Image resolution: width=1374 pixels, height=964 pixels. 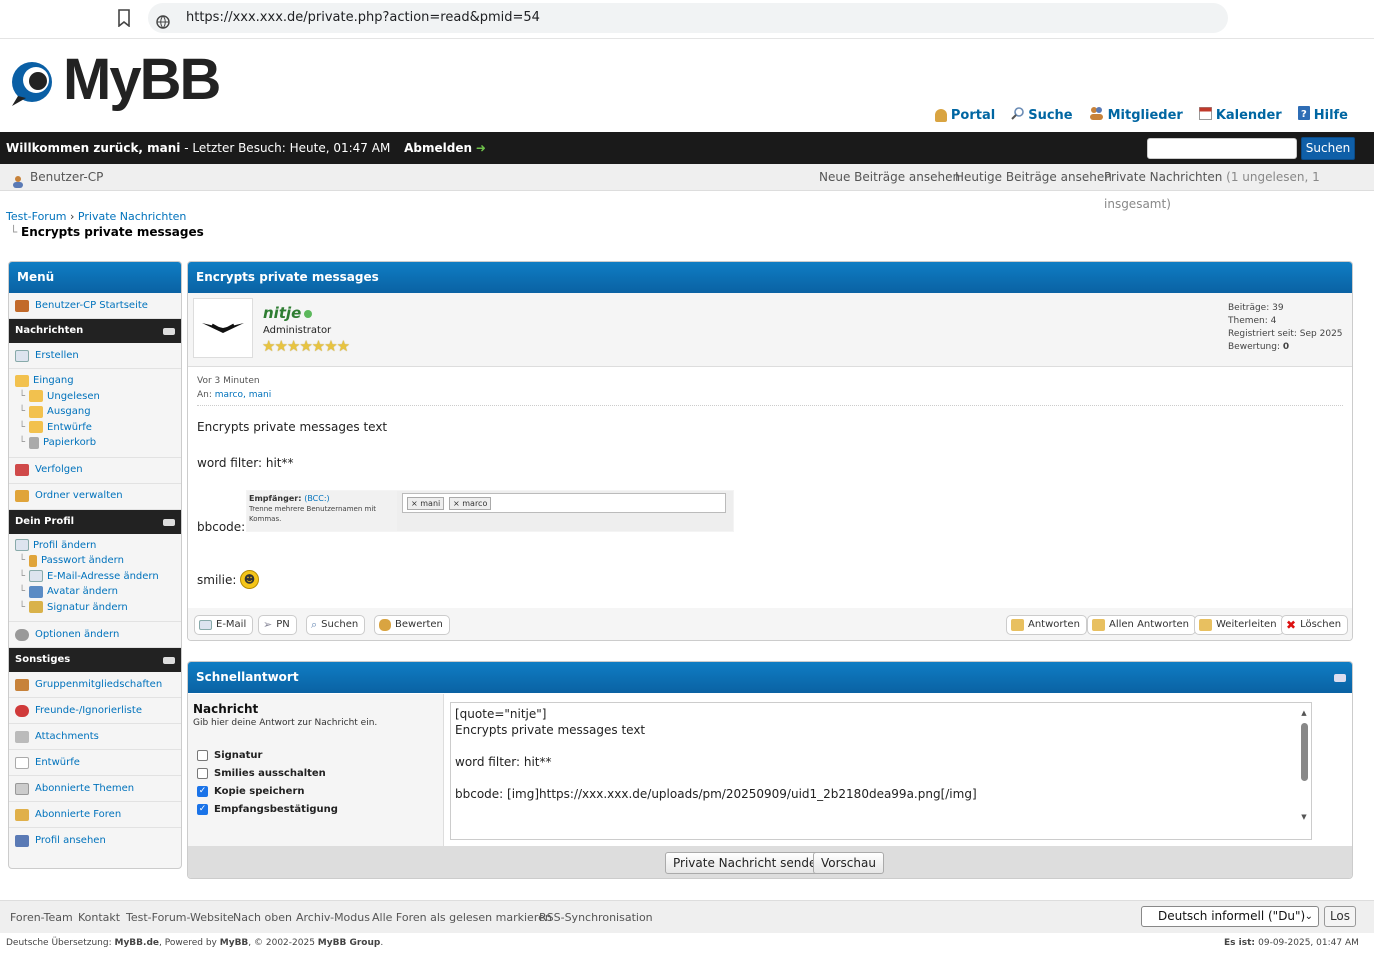 I want to click on todays-posts-link: Heutige Beiträge ansehen, so click(x=1033, y=177).